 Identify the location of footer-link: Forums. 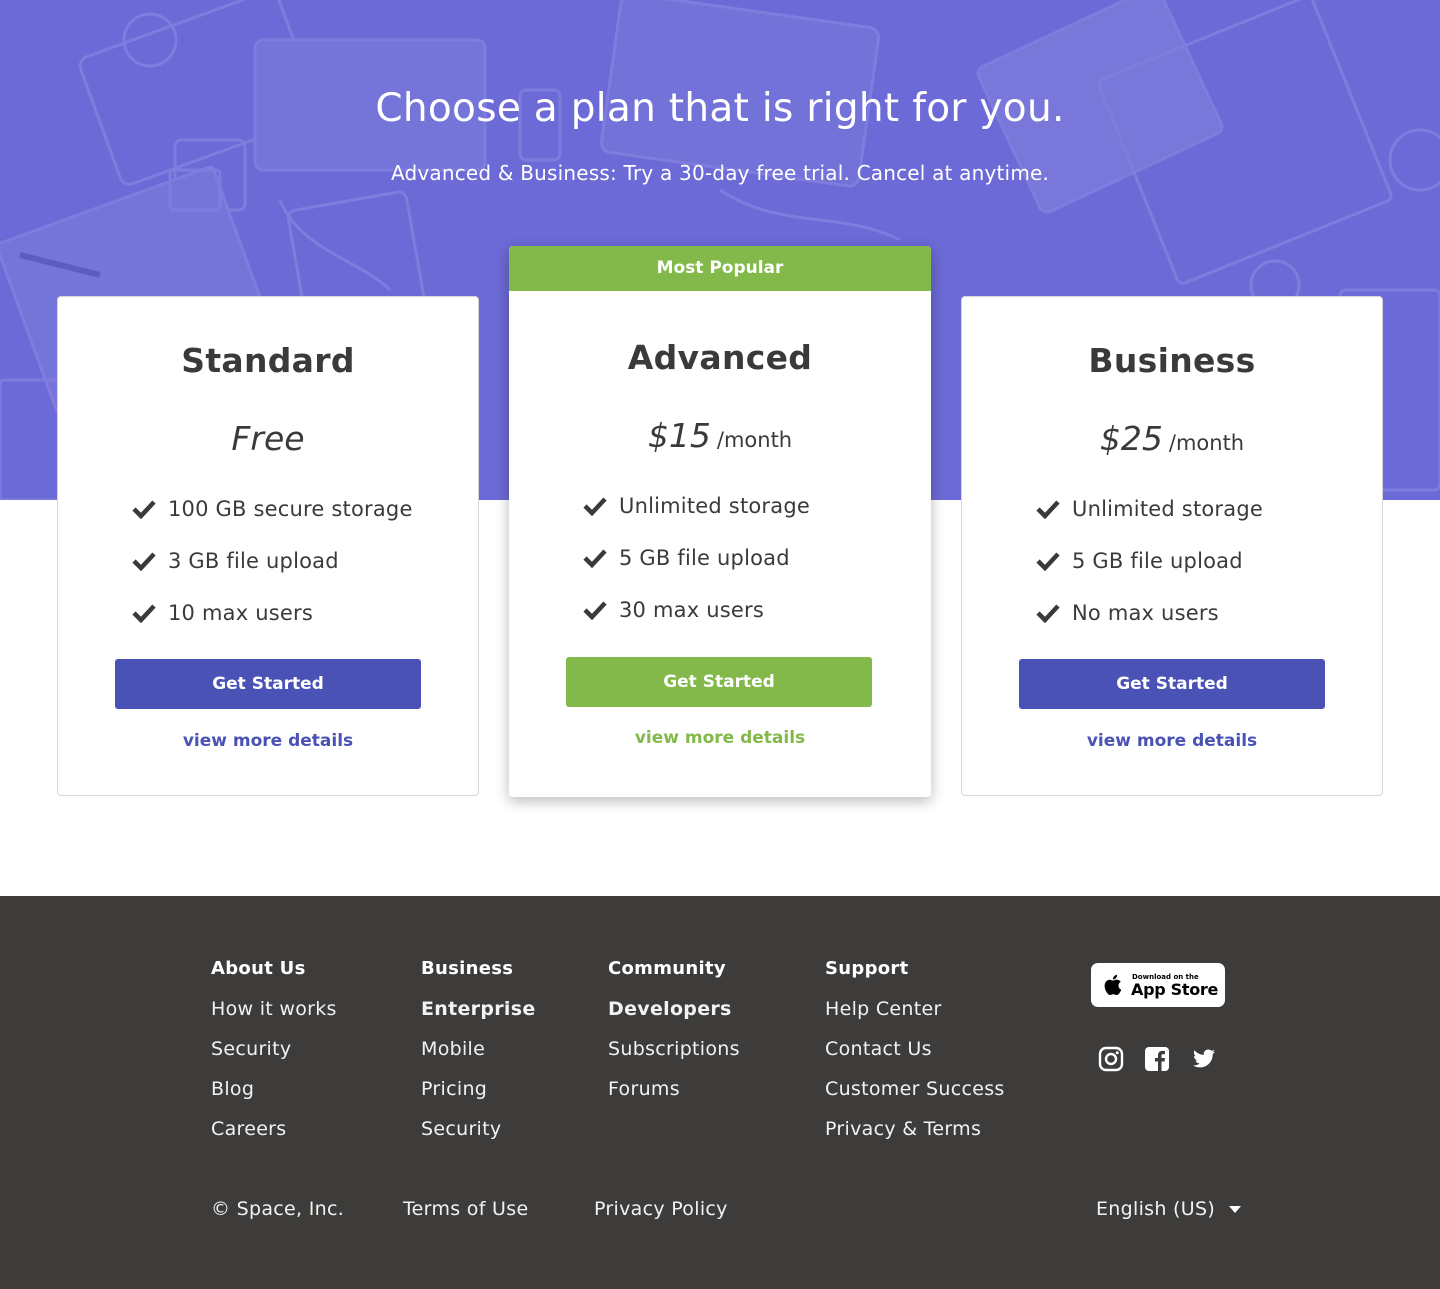
(674, 1094).